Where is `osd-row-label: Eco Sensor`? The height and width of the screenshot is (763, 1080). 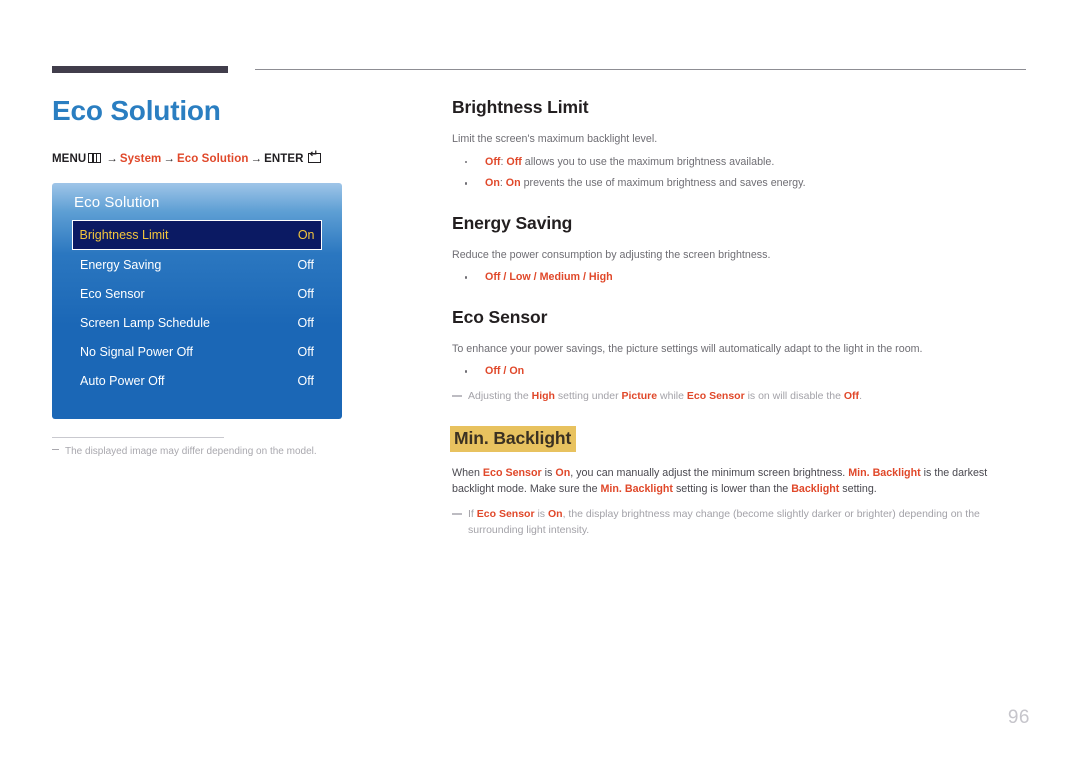
osd-row-label: Eco Sensor is located at coordinates (112, 293).